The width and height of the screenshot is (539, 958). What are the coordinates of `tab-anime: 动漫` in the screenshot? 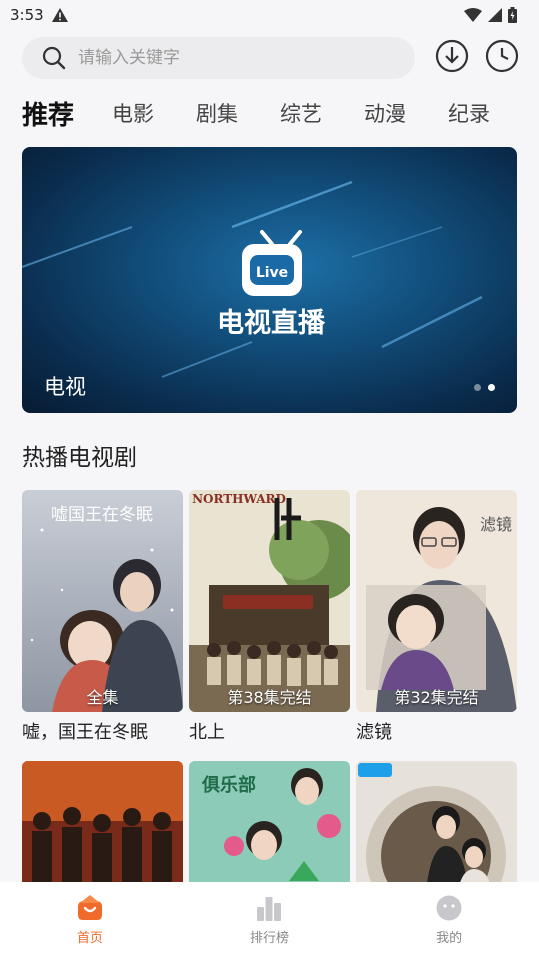 It's located at (385, 113).